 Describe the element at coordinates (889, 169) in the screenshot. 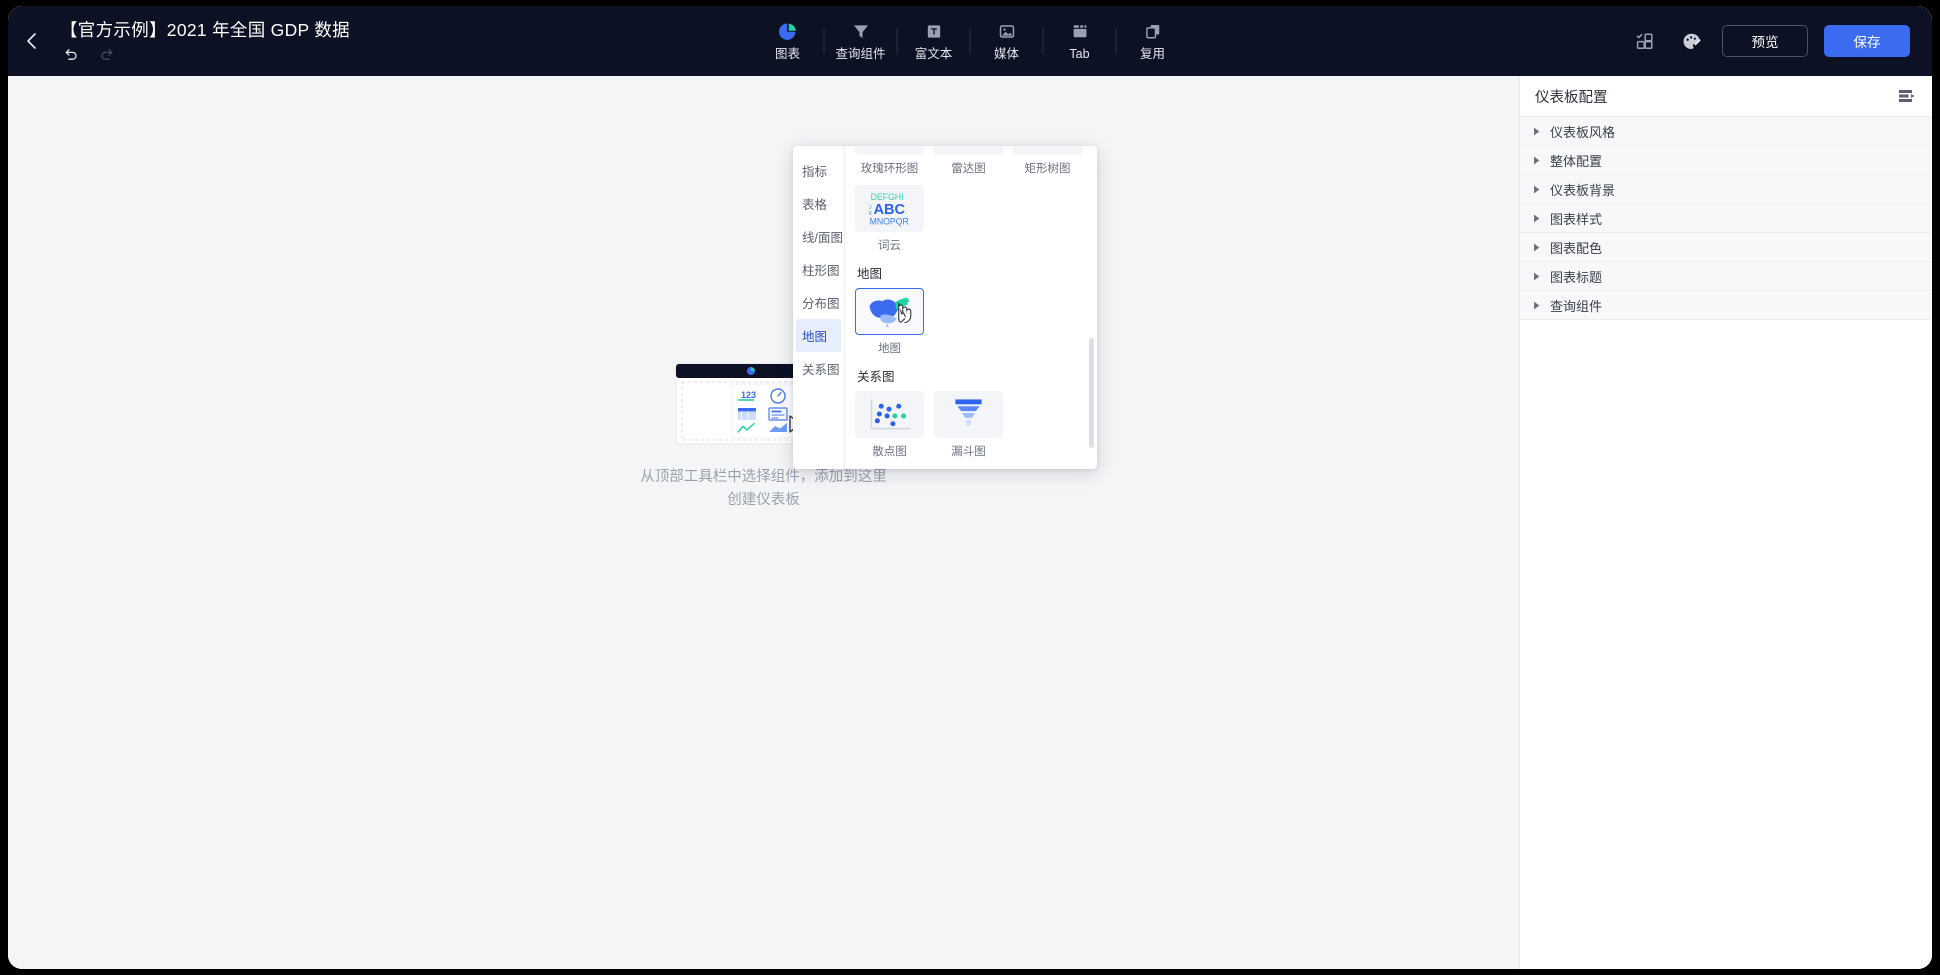

I see `chart-card-label: 玫瑰环形图` at that location.